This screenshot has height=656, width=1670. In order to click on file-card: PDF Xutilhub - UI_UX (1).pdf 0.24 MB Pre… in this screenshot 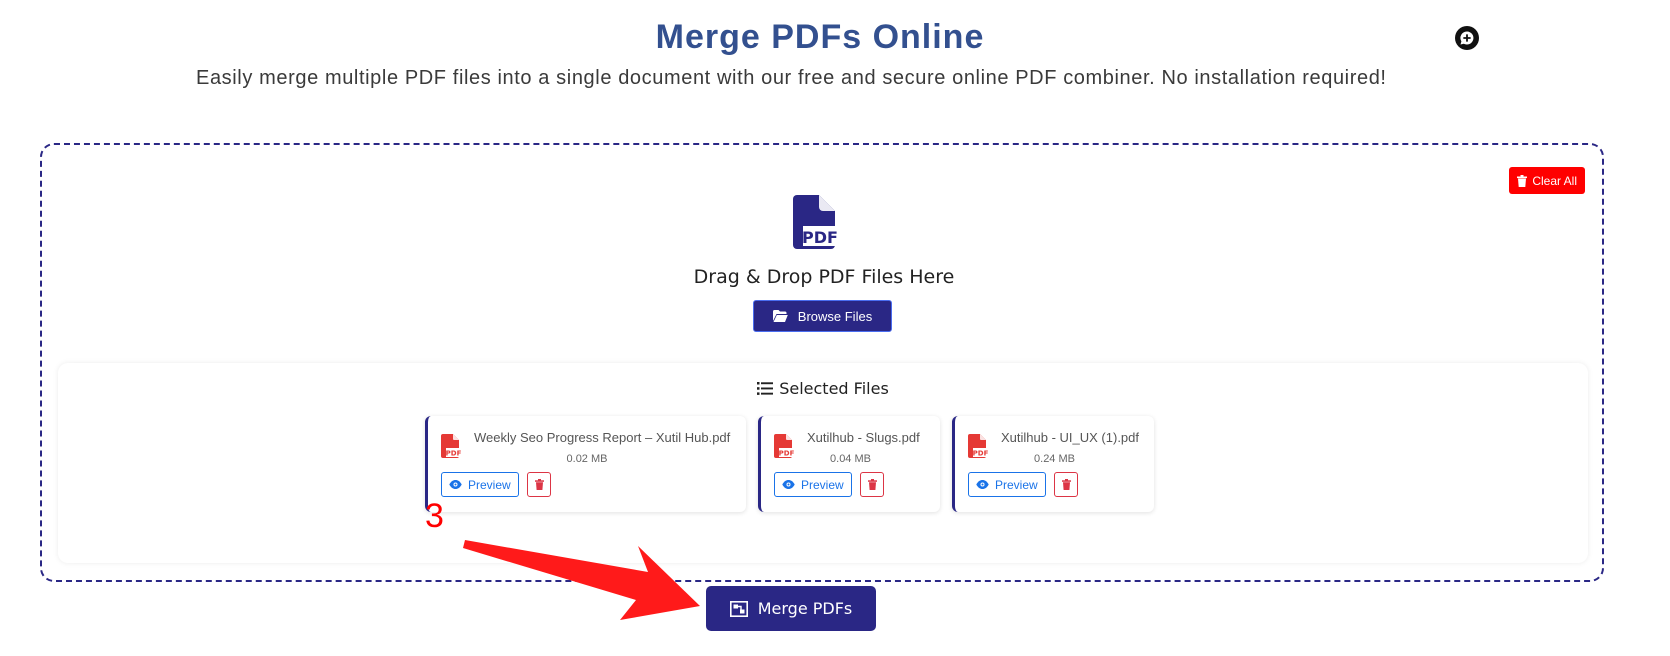, I will do `click(1053, 464)`.